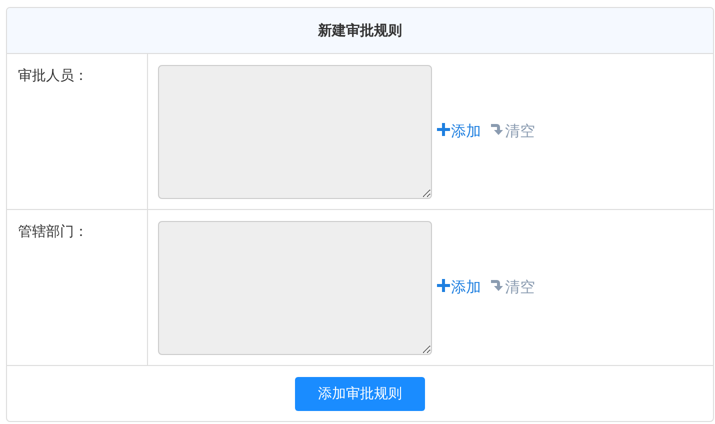 This screenshot has height=424, width=715. Describe the element at coordinates (53, 76) in the screenshot. I see `field-label: 审批人员：` at that location.